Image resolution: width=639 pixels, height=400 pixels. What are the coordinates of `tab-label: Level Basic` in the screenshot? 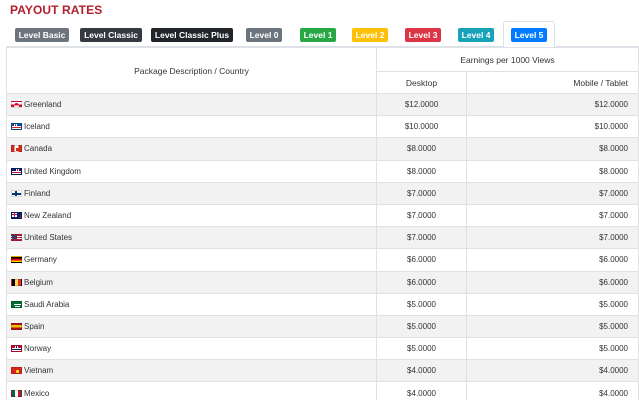 It's located at (42, 34).